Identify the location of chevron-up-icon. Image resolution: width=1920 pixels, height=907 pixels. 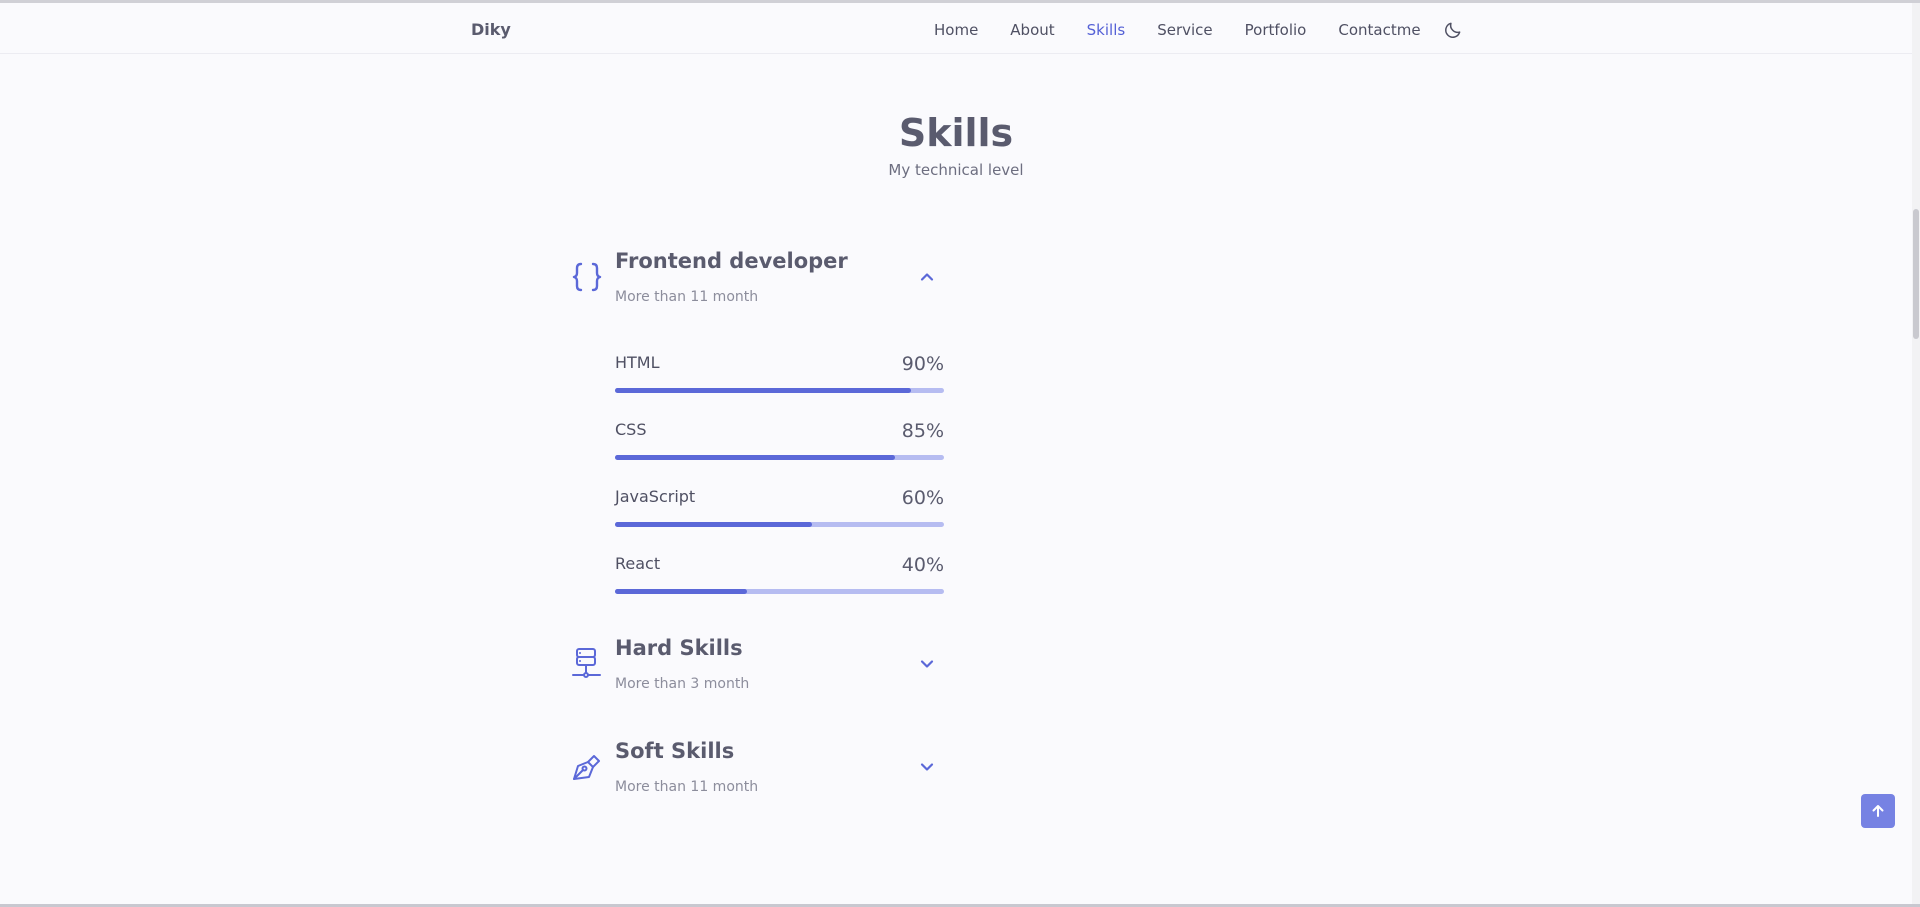
(927, 277).